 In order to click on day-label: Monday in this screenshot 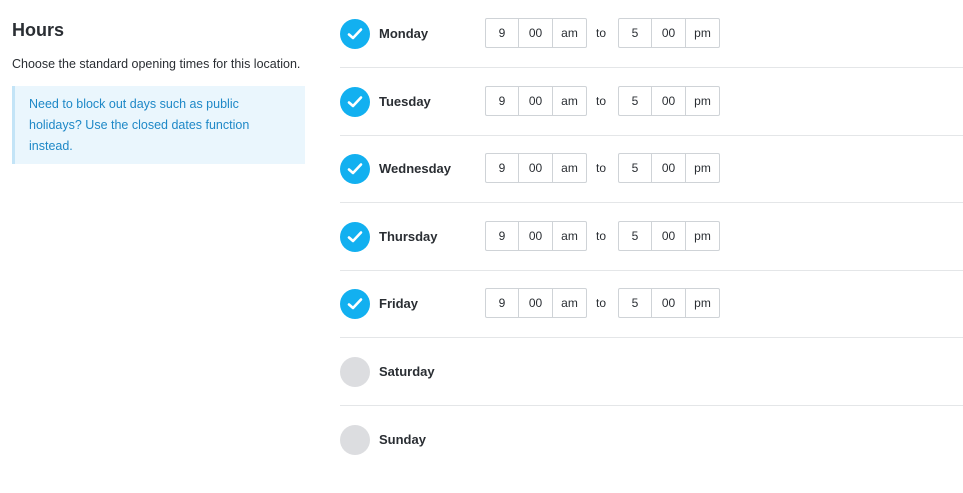, I will do `click(404, 33)`.